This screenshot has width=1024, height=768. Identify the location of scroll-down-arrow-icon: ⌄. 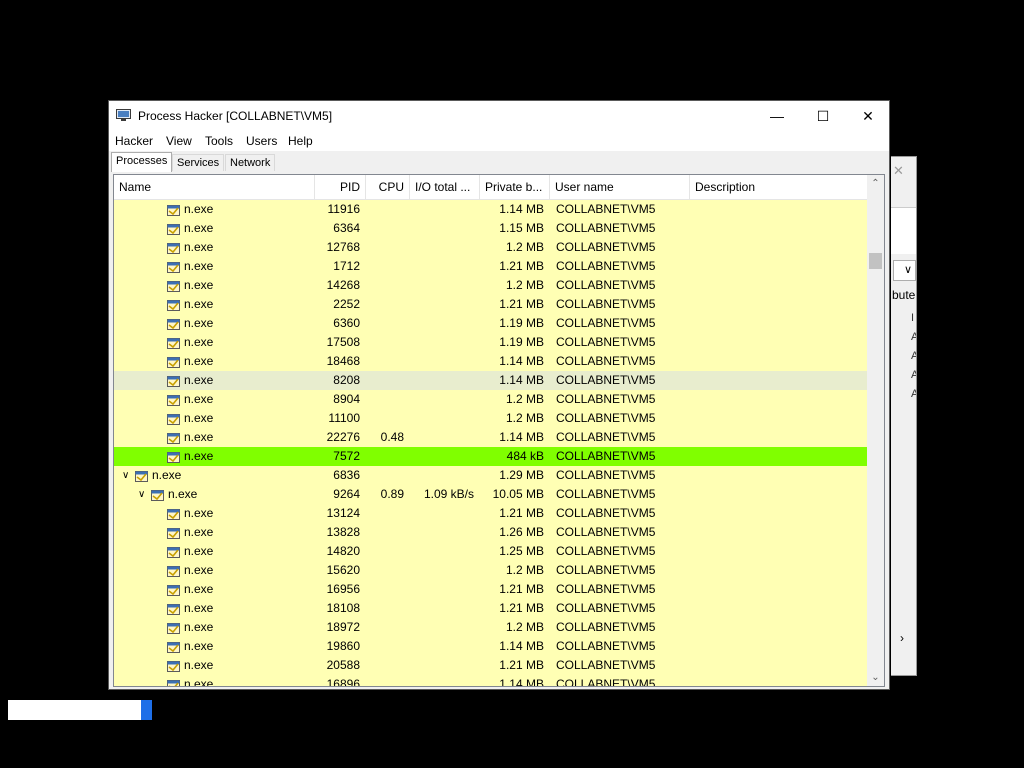
(875, 677).